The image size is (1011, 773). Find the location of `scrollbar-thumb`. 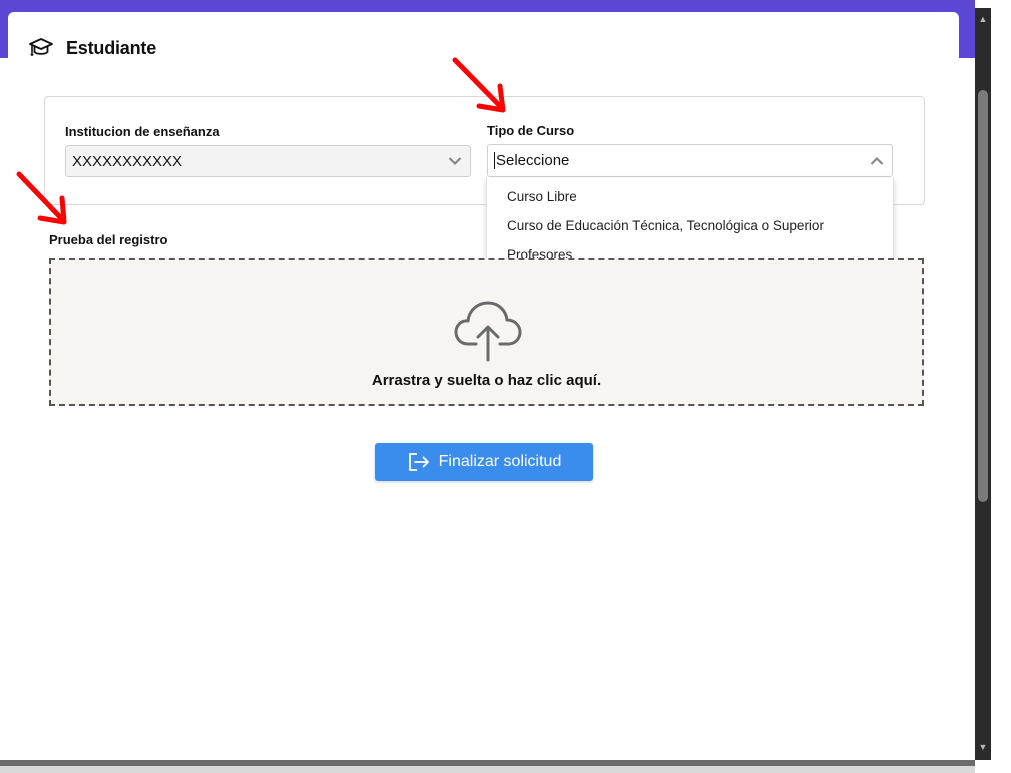

scrollbar-thumb is located at coordinates (983, 296).